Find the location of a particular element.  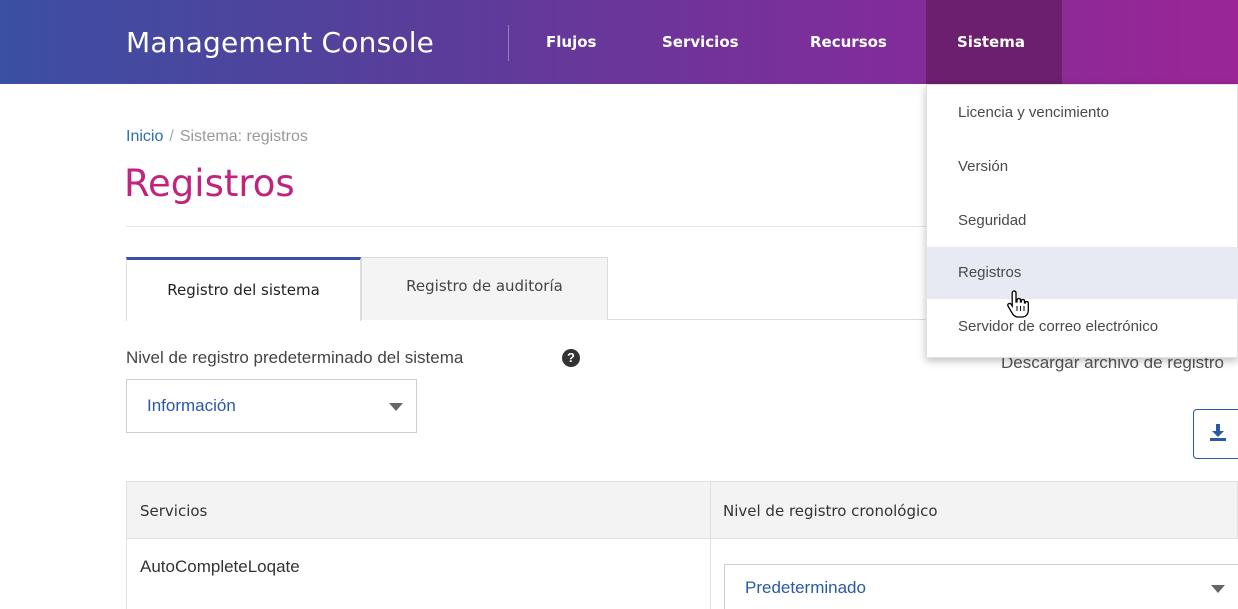

menu-item-version: Versión is located at coordinates (1082, 167).